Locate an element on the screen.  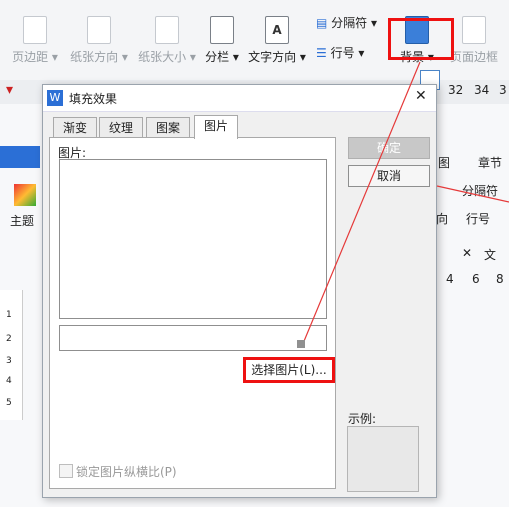
vruler-4: 4 is located at coordinates (9, 381).